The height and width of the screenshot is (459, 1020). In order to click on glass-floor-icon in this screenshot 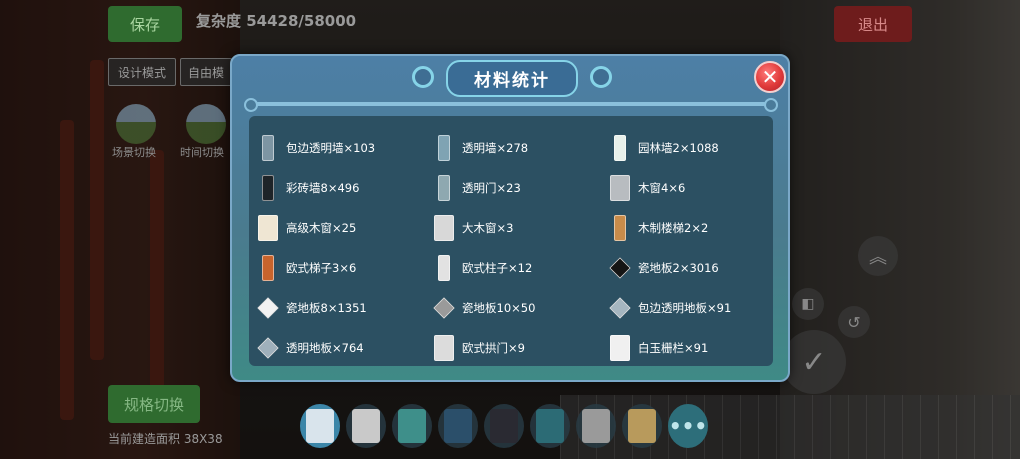, I will do `click(268, 348)`.